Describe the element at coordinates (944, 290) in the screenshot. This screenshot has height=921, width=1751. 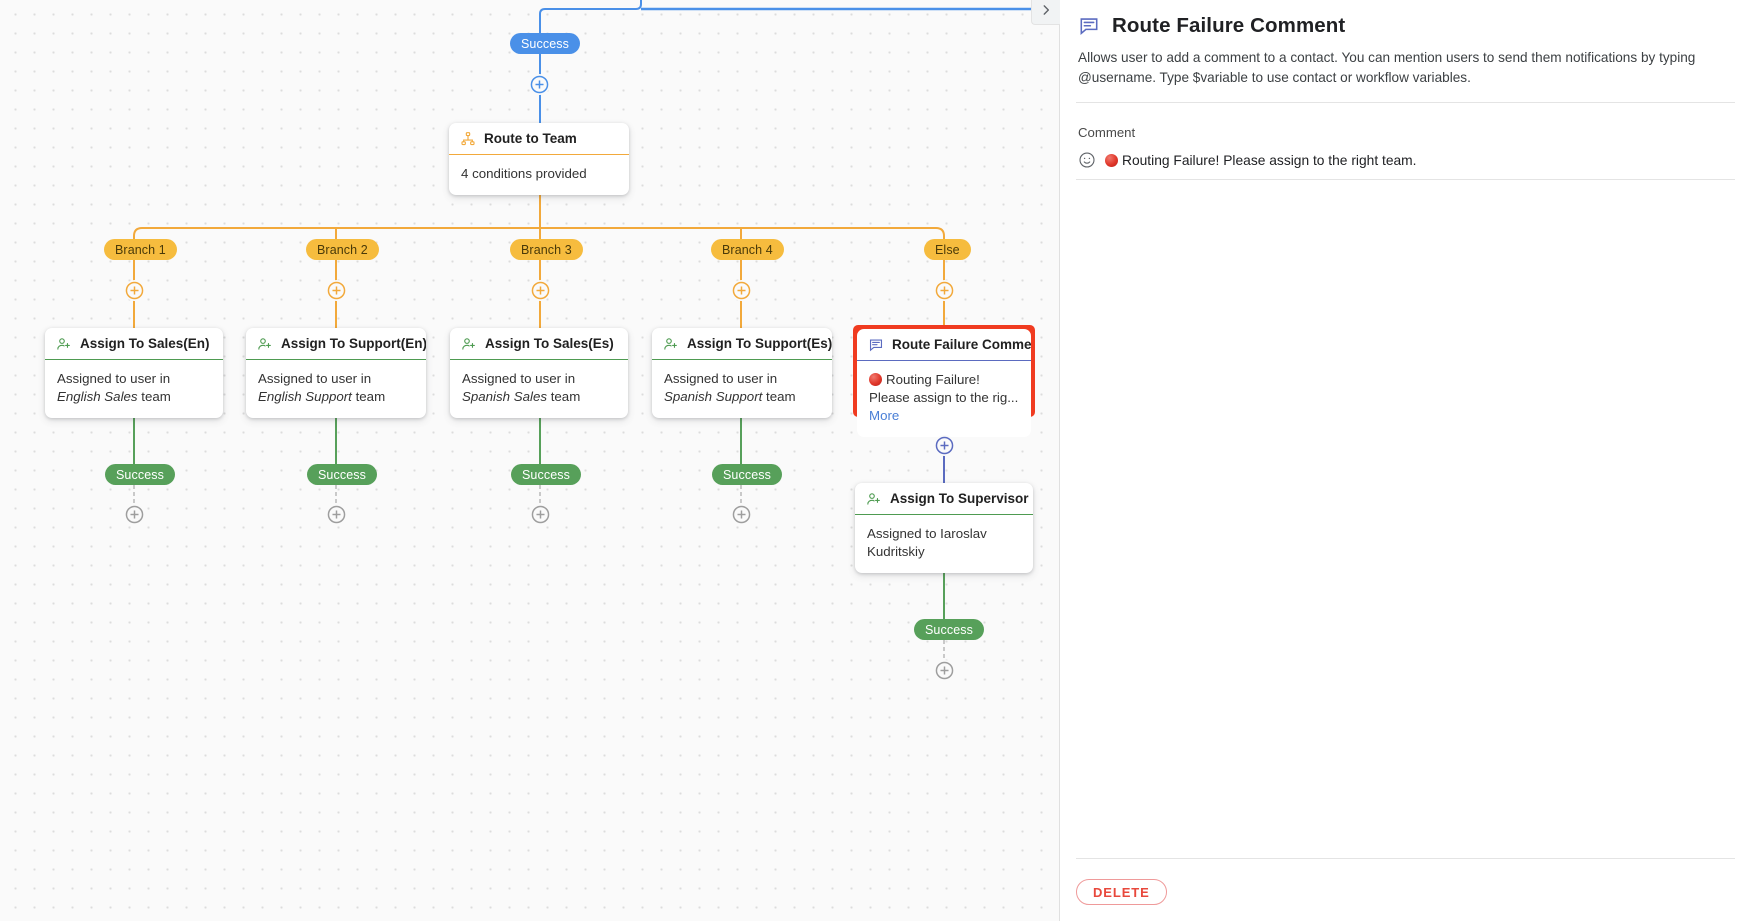
I see `add-step-button-branch-else` at that location.